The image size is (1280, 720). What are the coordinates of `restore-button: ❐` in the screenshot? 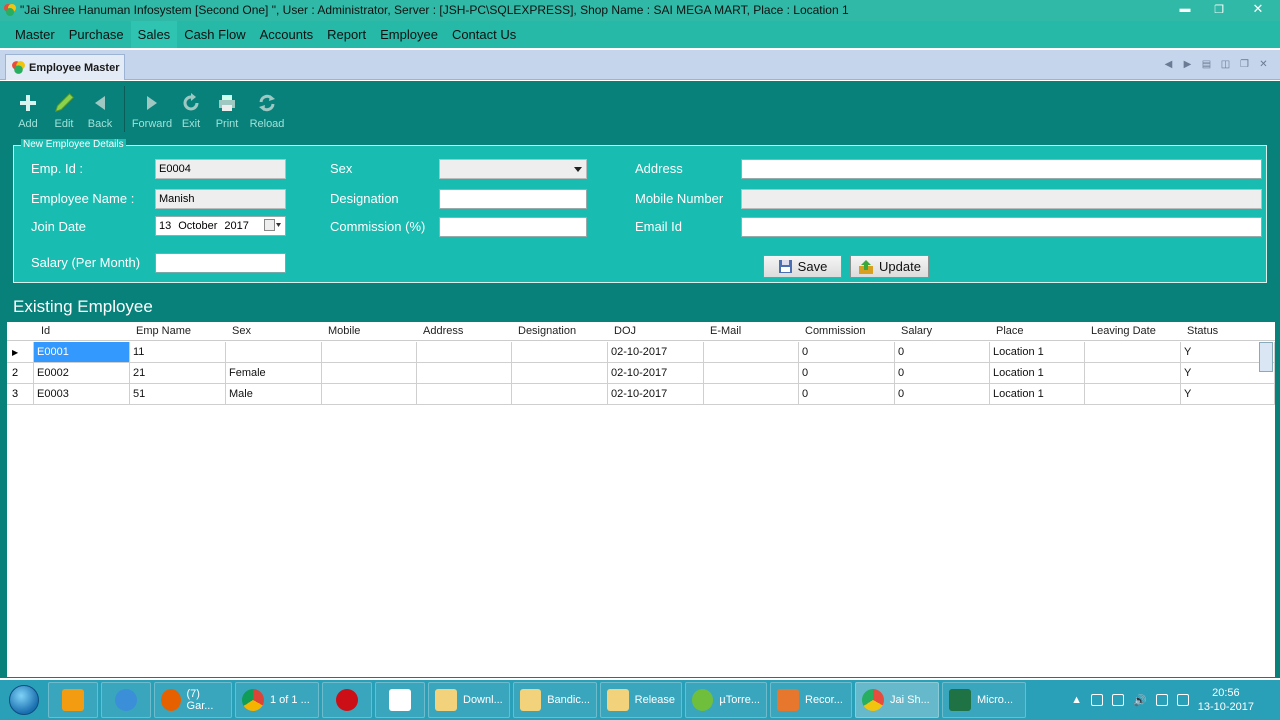 It's located at (1219, 9).